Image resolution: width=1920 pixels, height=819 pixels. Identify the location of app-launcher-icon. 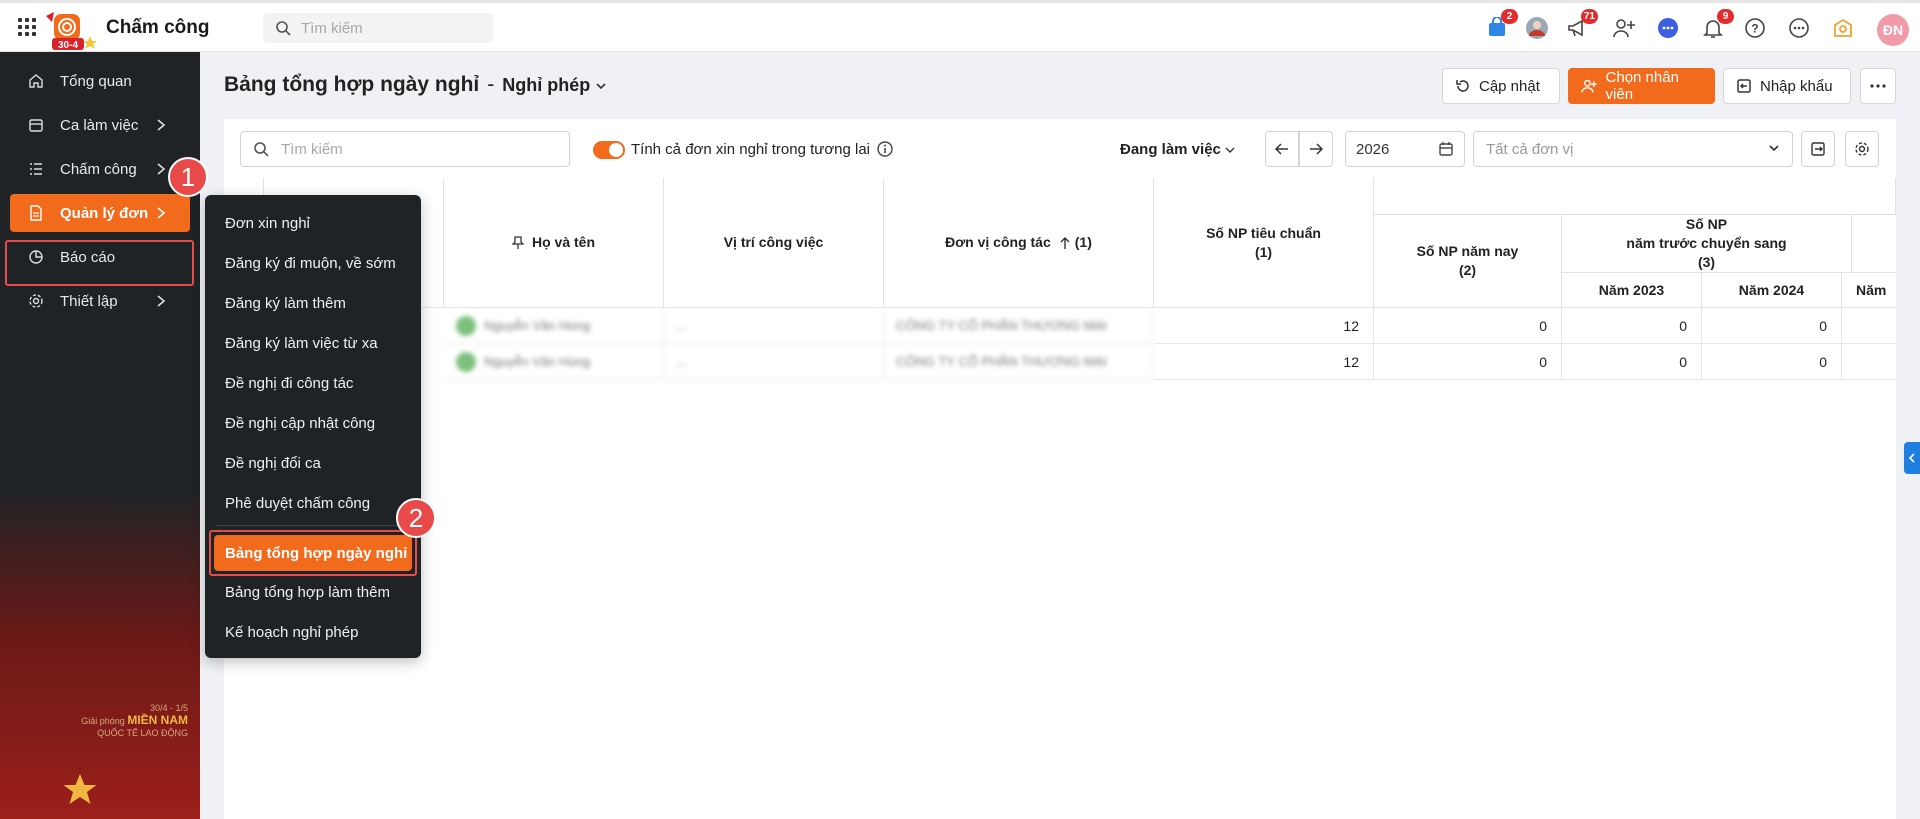
(27, 27).